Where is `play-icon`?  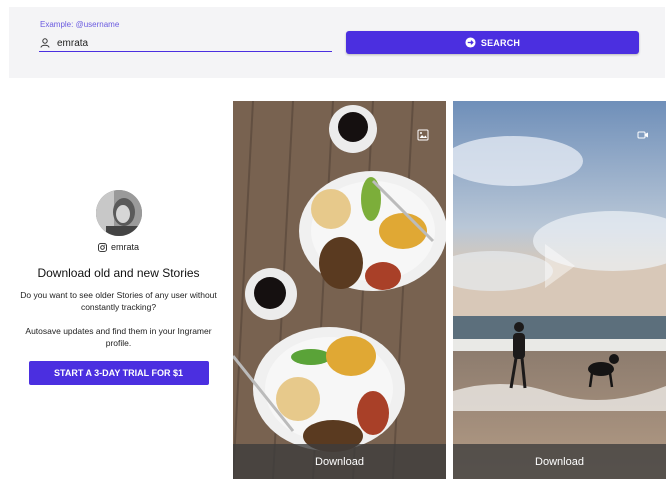 play-icon is located at coordinates (560, 266).